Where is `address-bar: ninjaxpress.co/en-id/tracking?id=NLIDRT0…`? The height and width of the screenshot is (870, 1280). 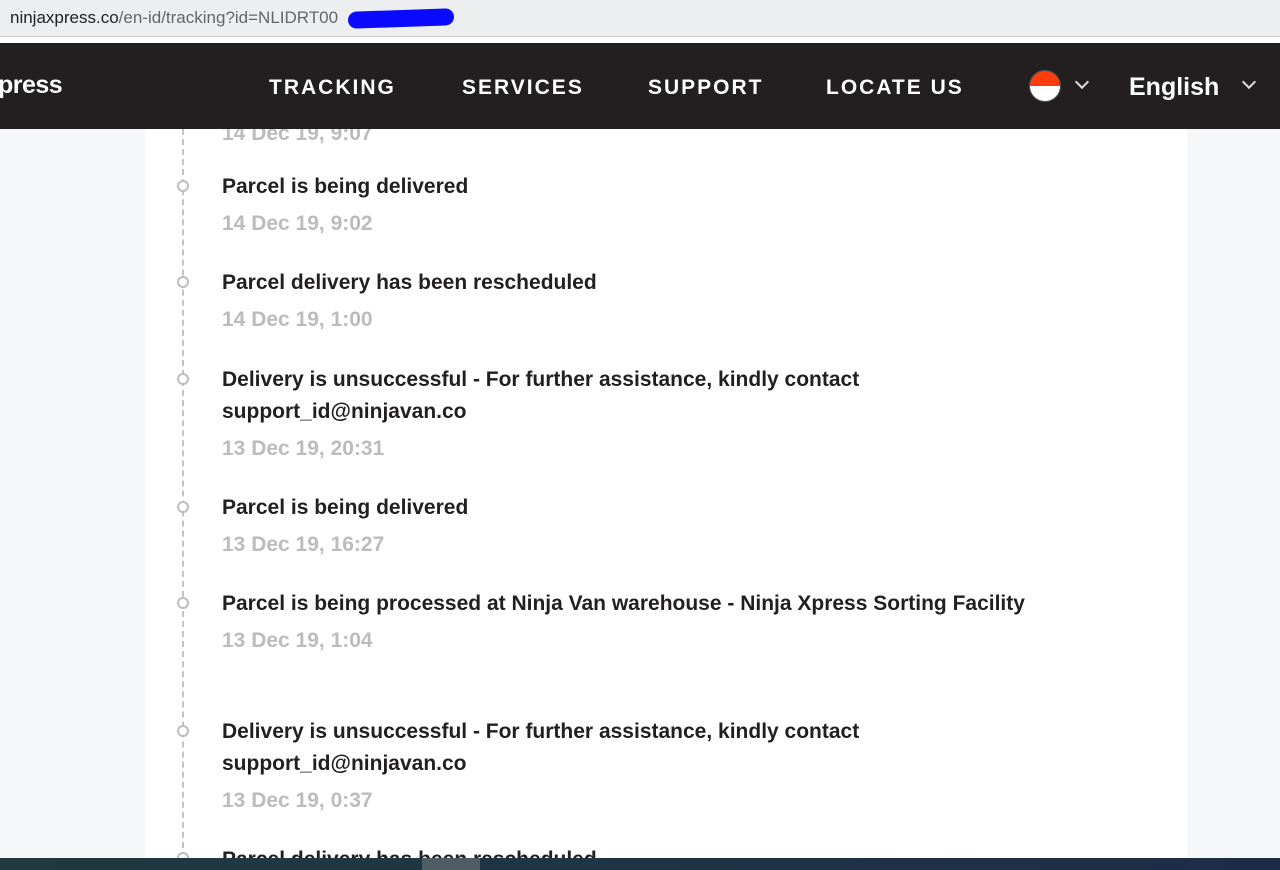
address-bar: ninjaxpress.co/en-id/tracking?id=NLIDRT0… is located at coordinates (640, 18).